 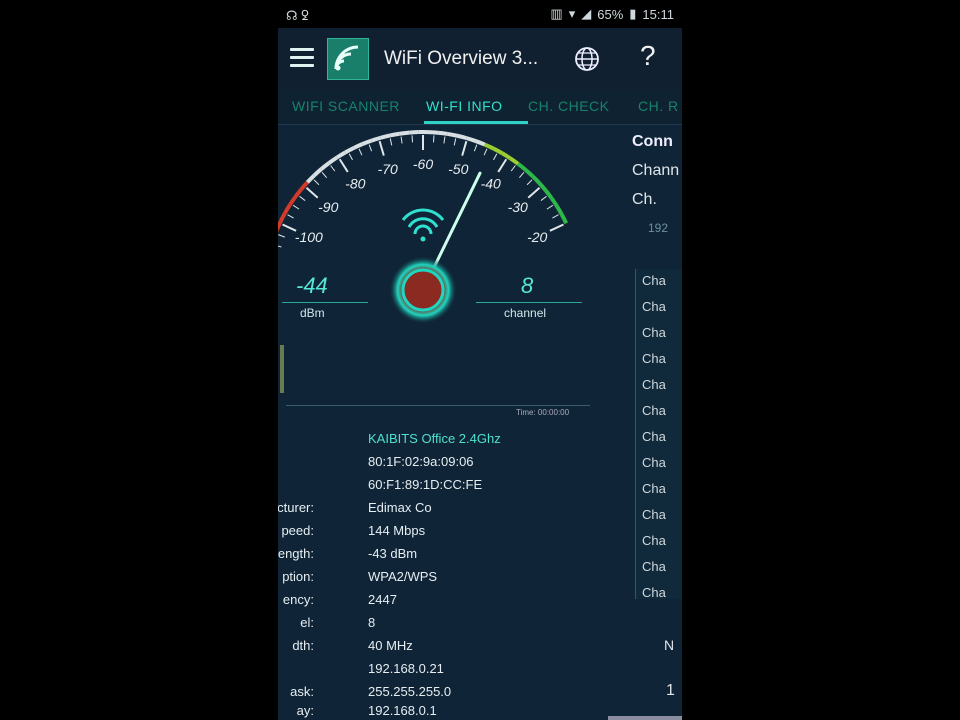 I want to click on gauge-tick-label: -70, so click(x=388, y=169).